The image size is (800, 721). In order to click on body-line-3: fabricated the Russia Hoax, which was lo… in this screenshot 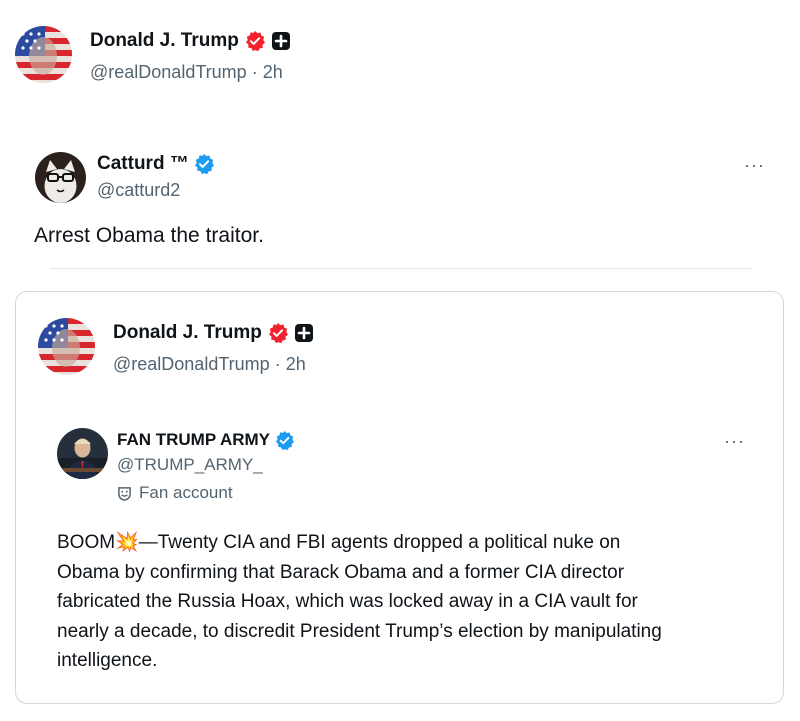, I will do `click(347, 601)`.